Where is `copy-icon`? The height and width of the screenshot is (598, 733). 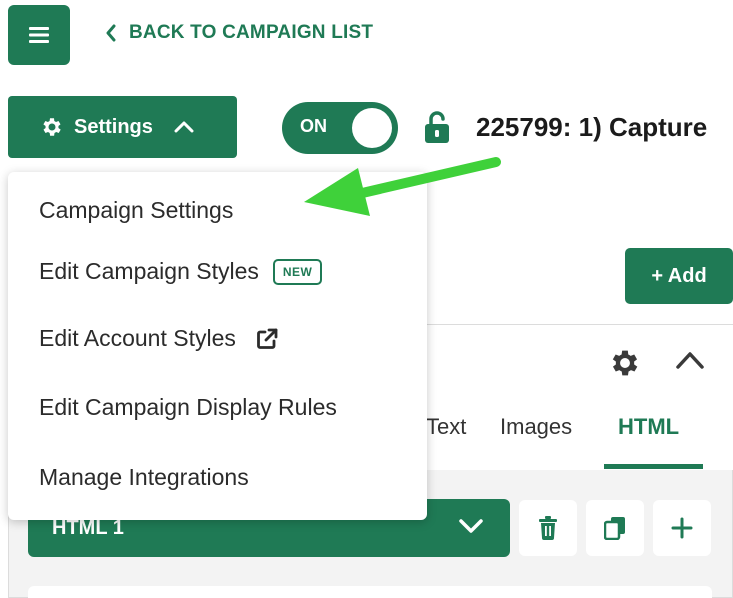 copy-icon is located at coordinates (614, 528).